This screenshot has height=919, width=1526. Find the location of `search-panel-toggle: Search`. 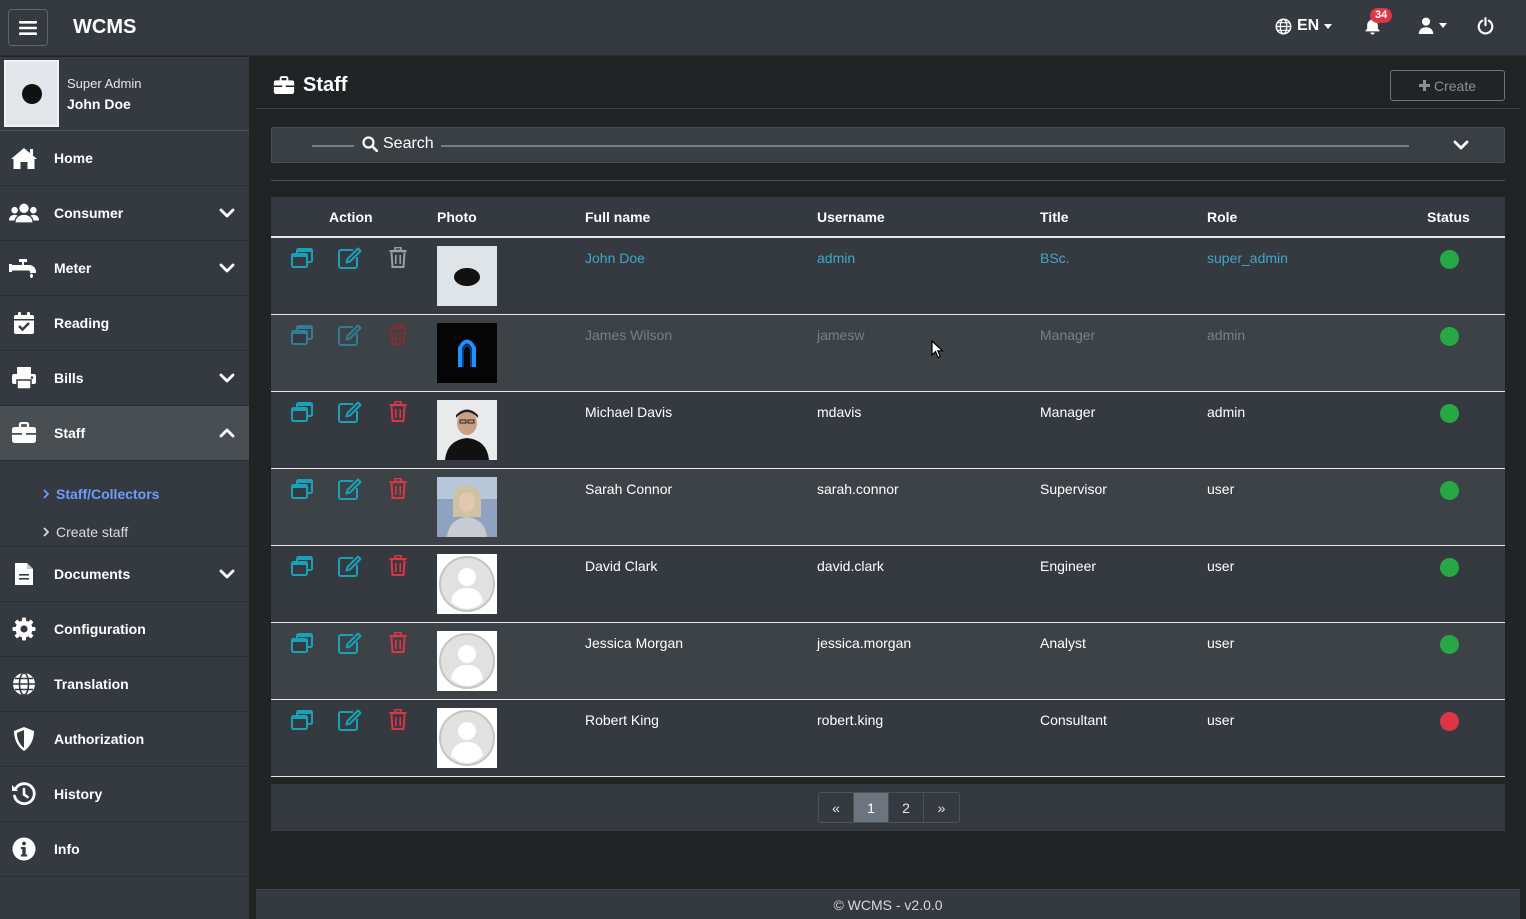

search-panel-toggle: Search is located at coordinates (888, 145).